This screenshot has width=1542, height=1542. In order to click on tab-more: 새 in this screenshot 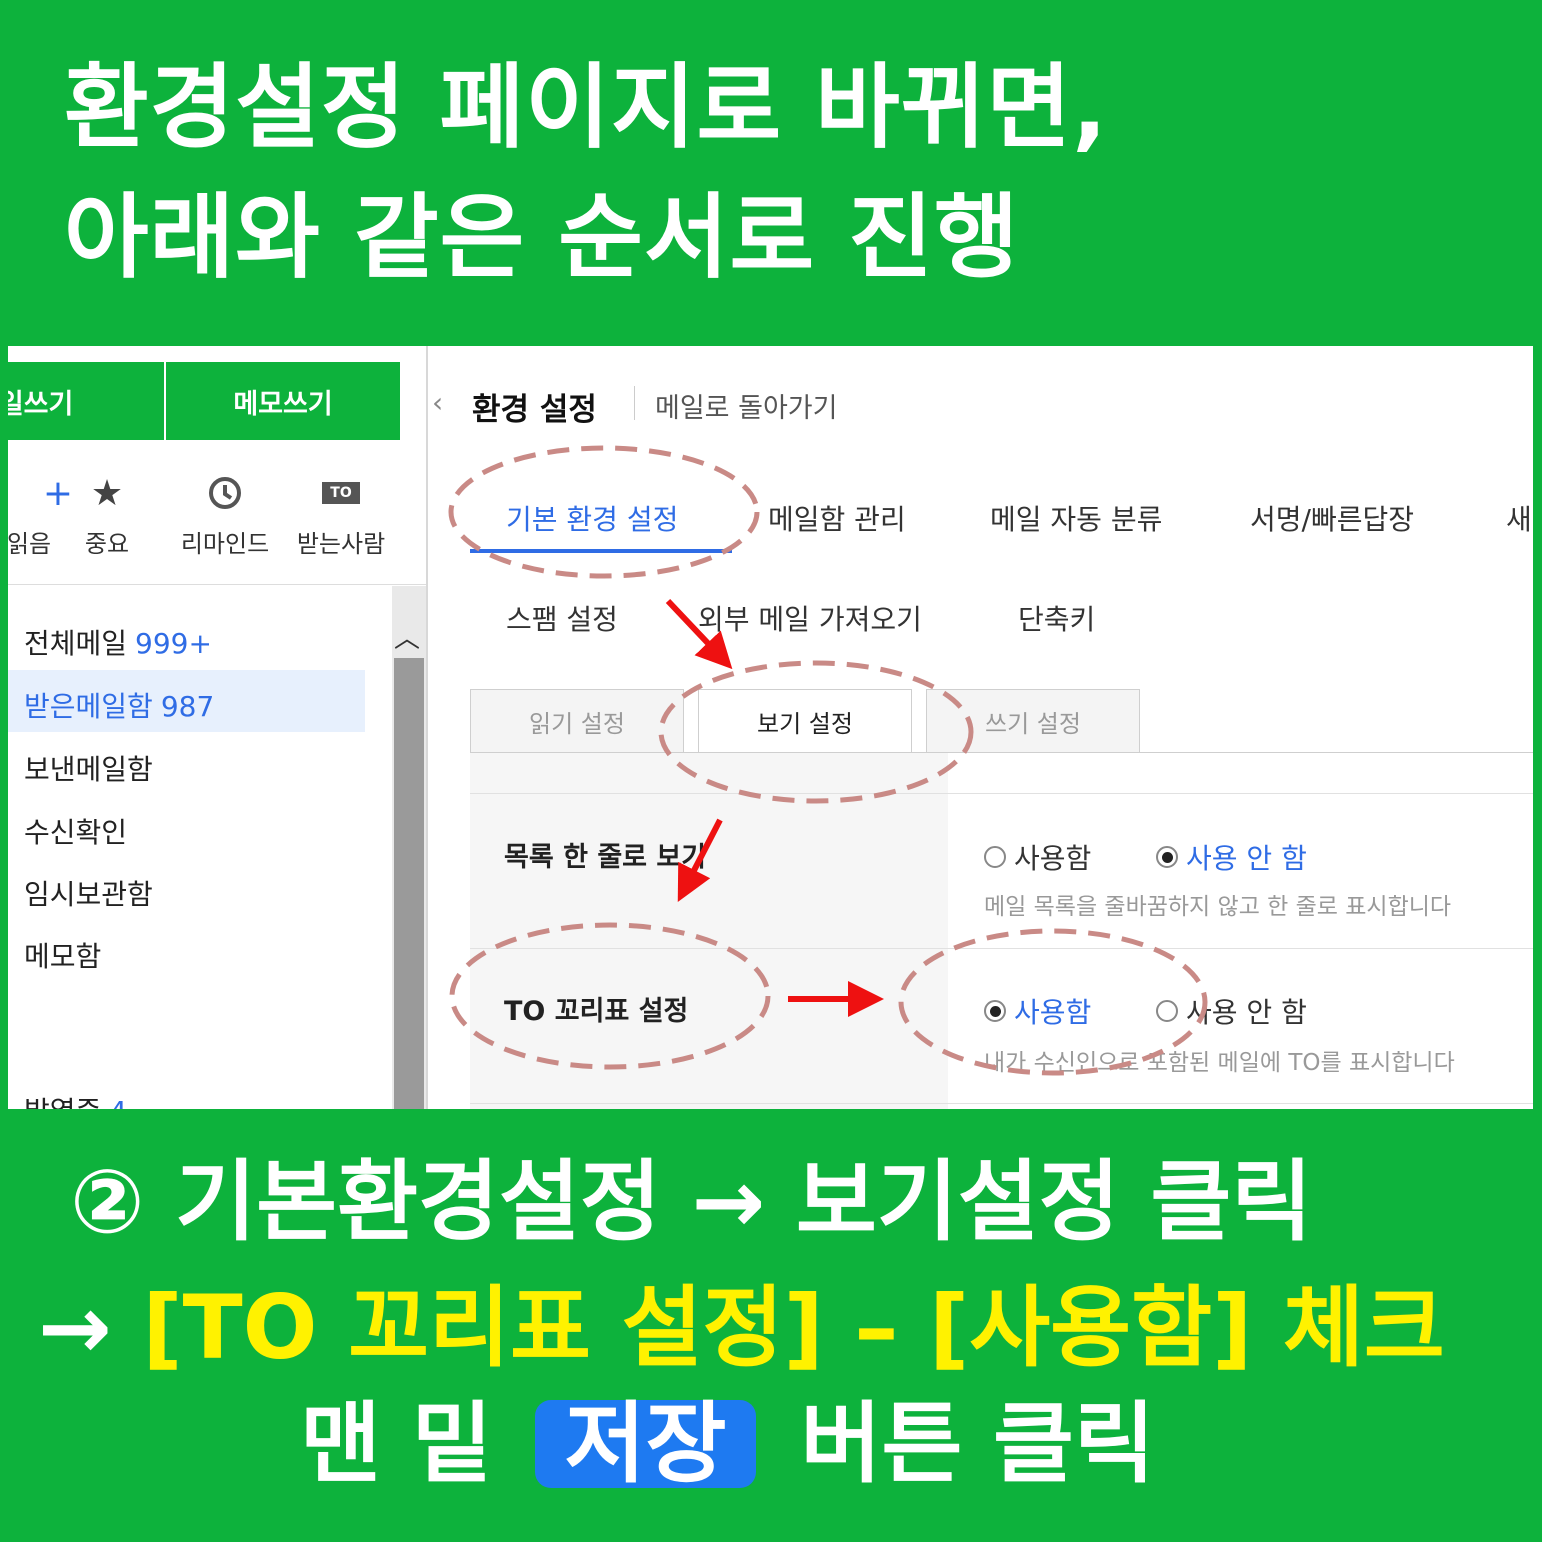, I will do `click(1519, 518)`.